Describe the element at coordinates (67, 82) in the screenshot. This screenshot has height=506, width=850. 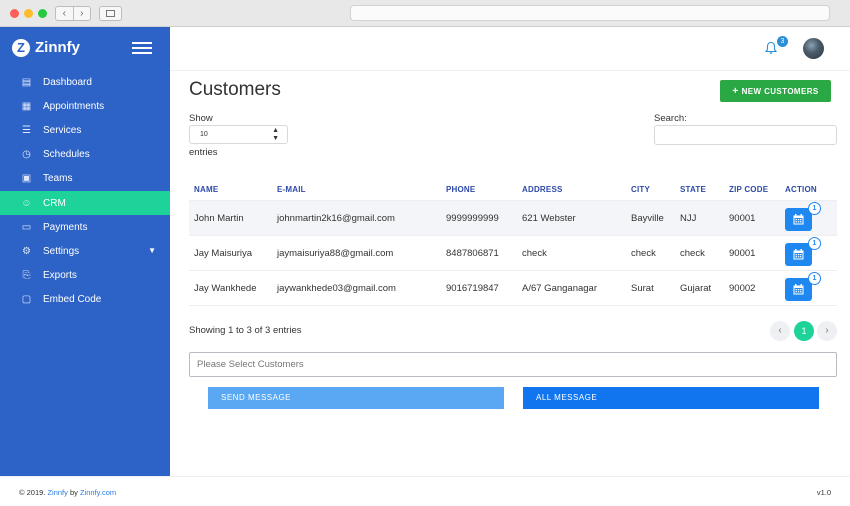
I see `sidebar-item-label: Dashboard` at that location.